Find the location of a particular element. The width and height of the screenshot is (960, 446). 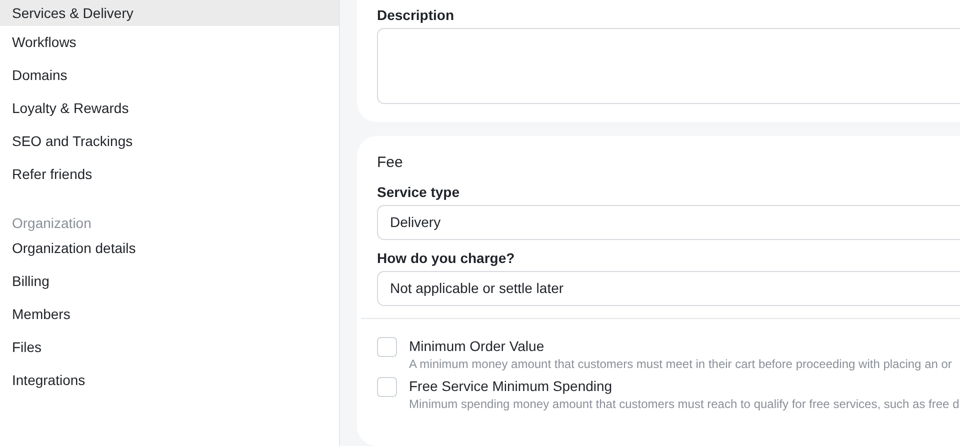

sidebar-item: Billing is located at coordinates (169, 281).